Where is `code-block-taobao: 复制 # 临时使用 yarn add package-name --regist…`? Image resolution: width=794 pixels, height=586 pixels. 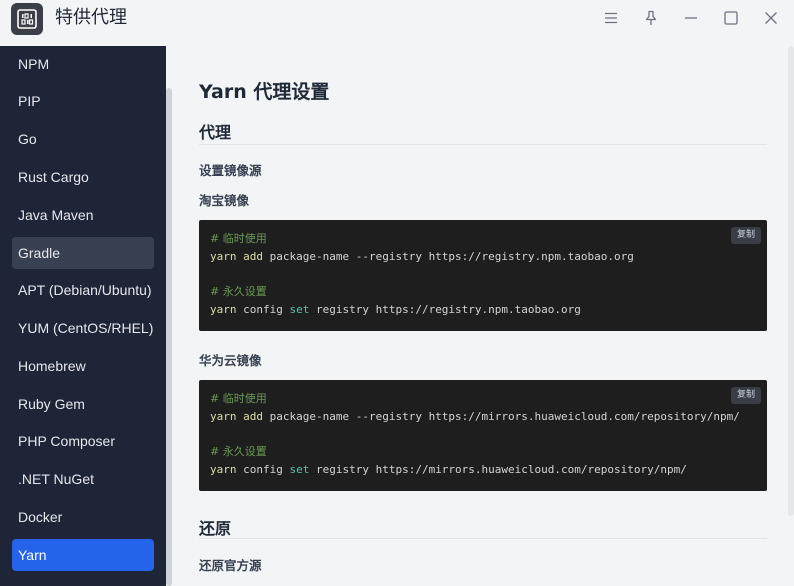 code-block-taobao: 复制 # 临时使用 yarn add package-name --regist… is located at coordinates (483, 275).